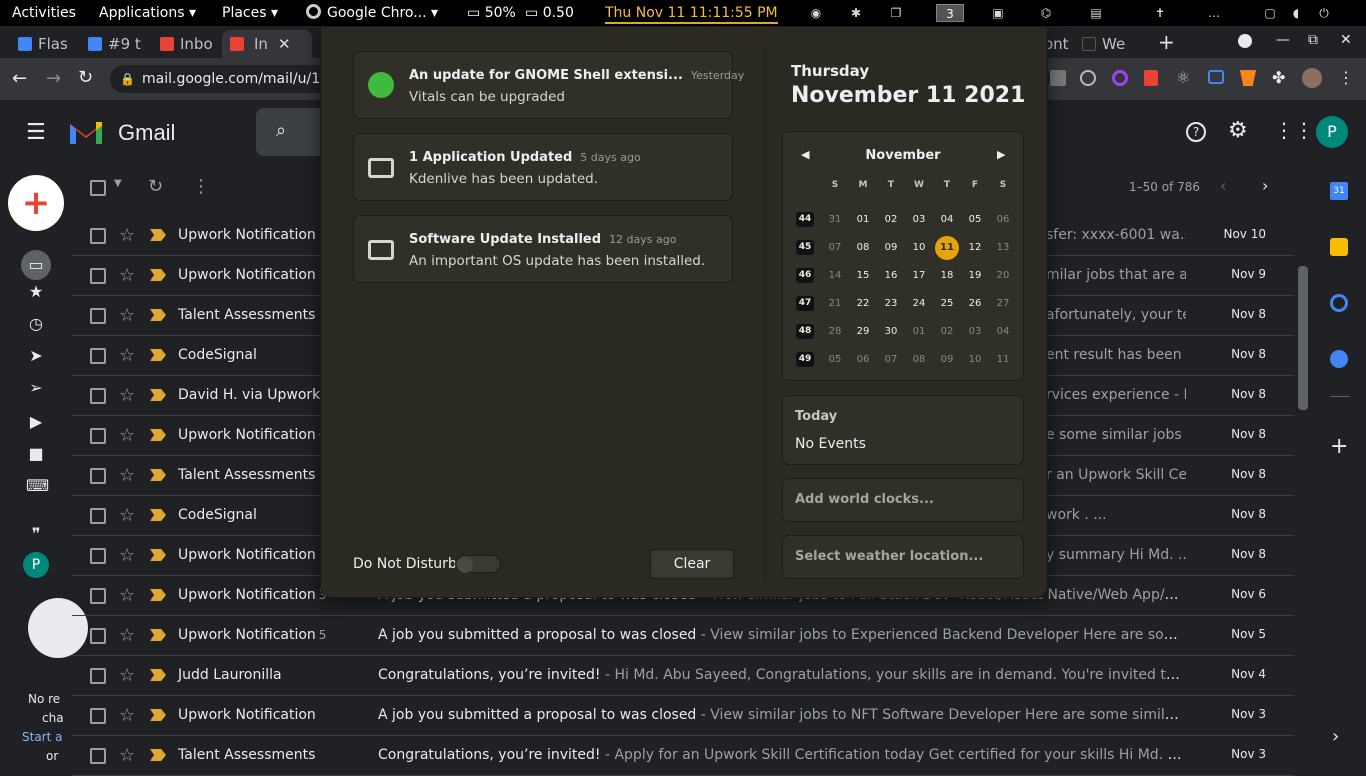  Describe the element at coordinates (1151, 78) in the screenshot. I see `extension-3-icon` at that location.